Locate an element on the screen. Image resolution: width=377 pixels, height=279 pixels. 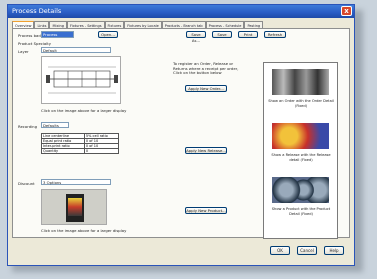
picture-field: 3 Options is located at coordinates (76, 182).